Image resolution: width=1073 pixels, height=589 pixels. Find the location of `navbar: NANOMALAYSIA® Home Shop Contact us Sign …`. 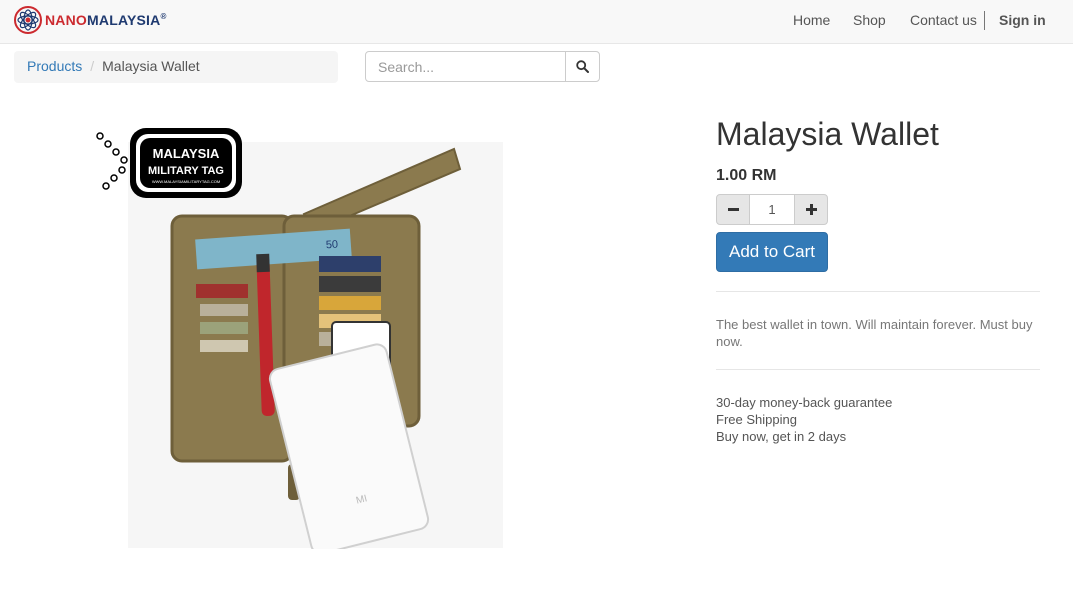

navbar: NANOMALAYSIA® Home Shop Contact us Sign … is located at coordinates (536, 22).